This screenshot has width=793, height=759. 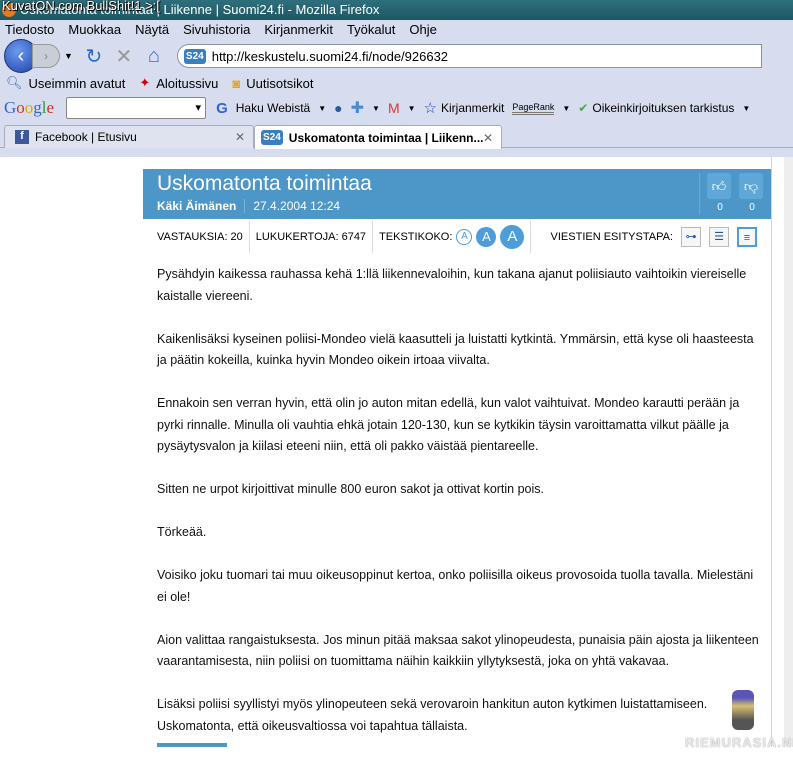 I want to click on view-mode-control: VIESTIEN ESITYSTAPA: ⊶ ☰ ≡, so click(x=661, y=237).